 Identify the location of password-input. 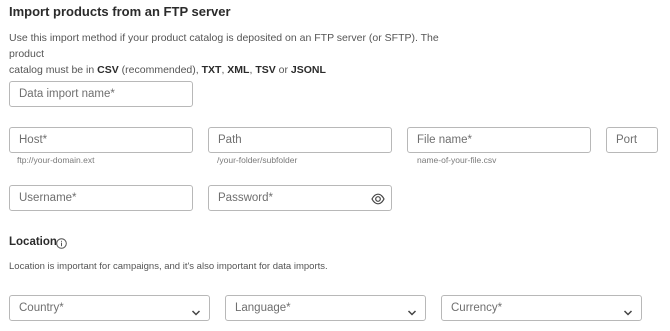
(300, 198).